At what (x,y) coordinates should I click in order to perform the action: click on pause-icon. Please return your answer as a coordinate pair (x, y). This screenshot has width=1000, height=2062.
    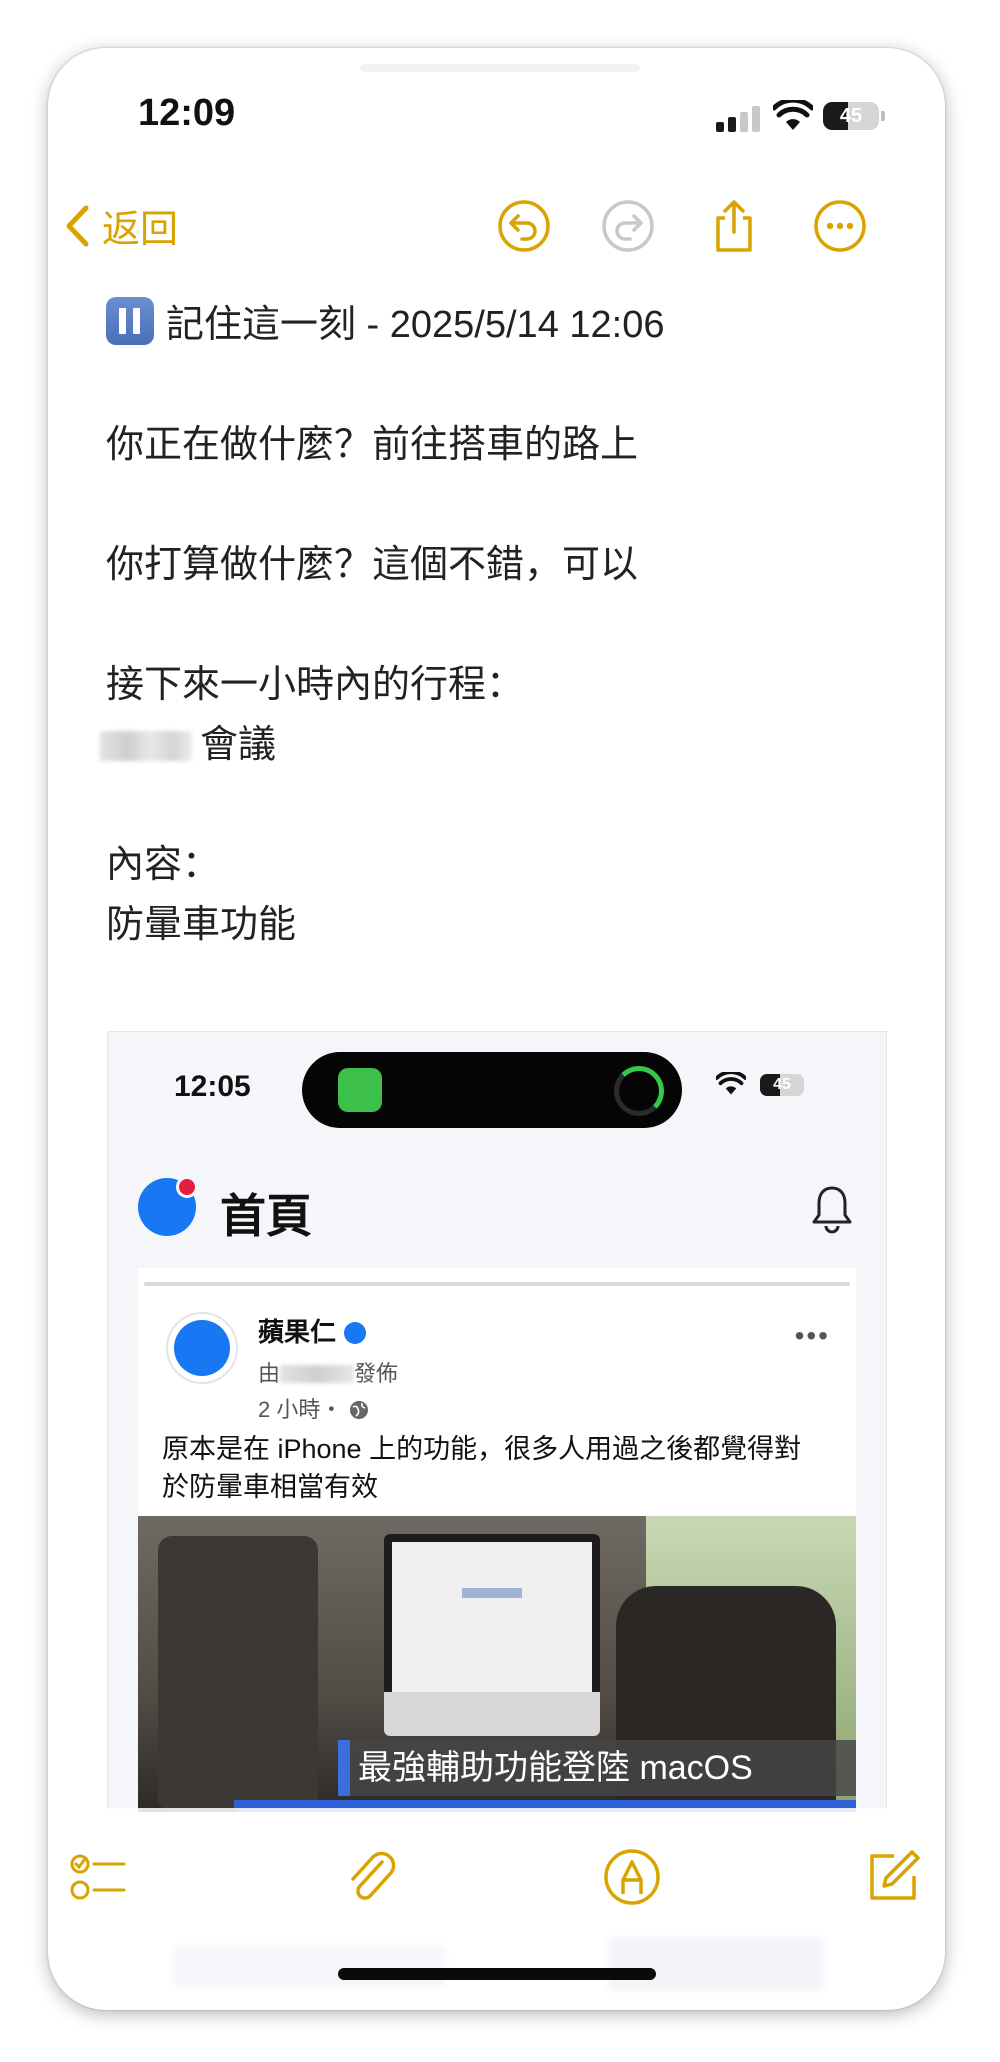
    Looking at the image, I should click on (130, 321).